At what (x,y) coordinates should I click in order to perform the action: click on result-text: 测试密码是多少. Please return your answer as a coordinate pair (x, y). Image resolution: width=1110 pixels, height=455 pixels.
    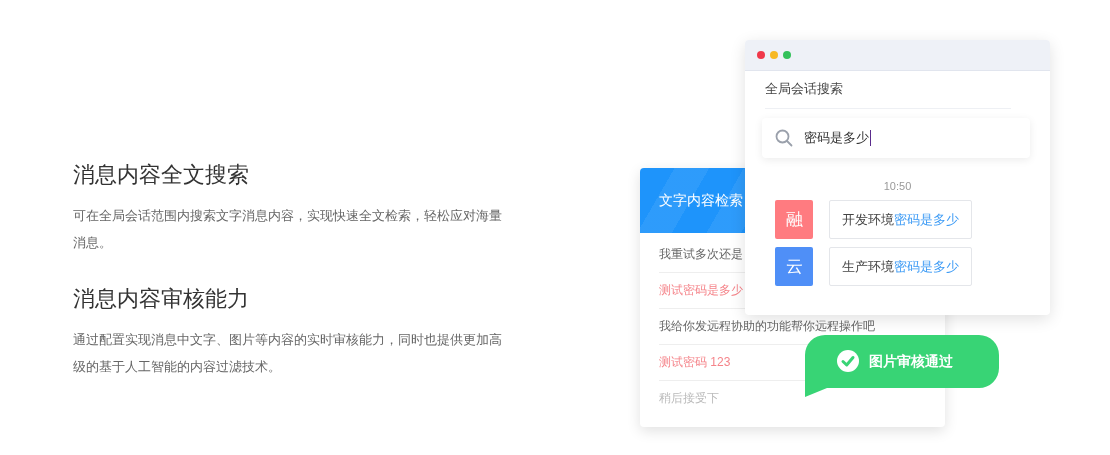
    Looking at the image, I should click on (701, 290).